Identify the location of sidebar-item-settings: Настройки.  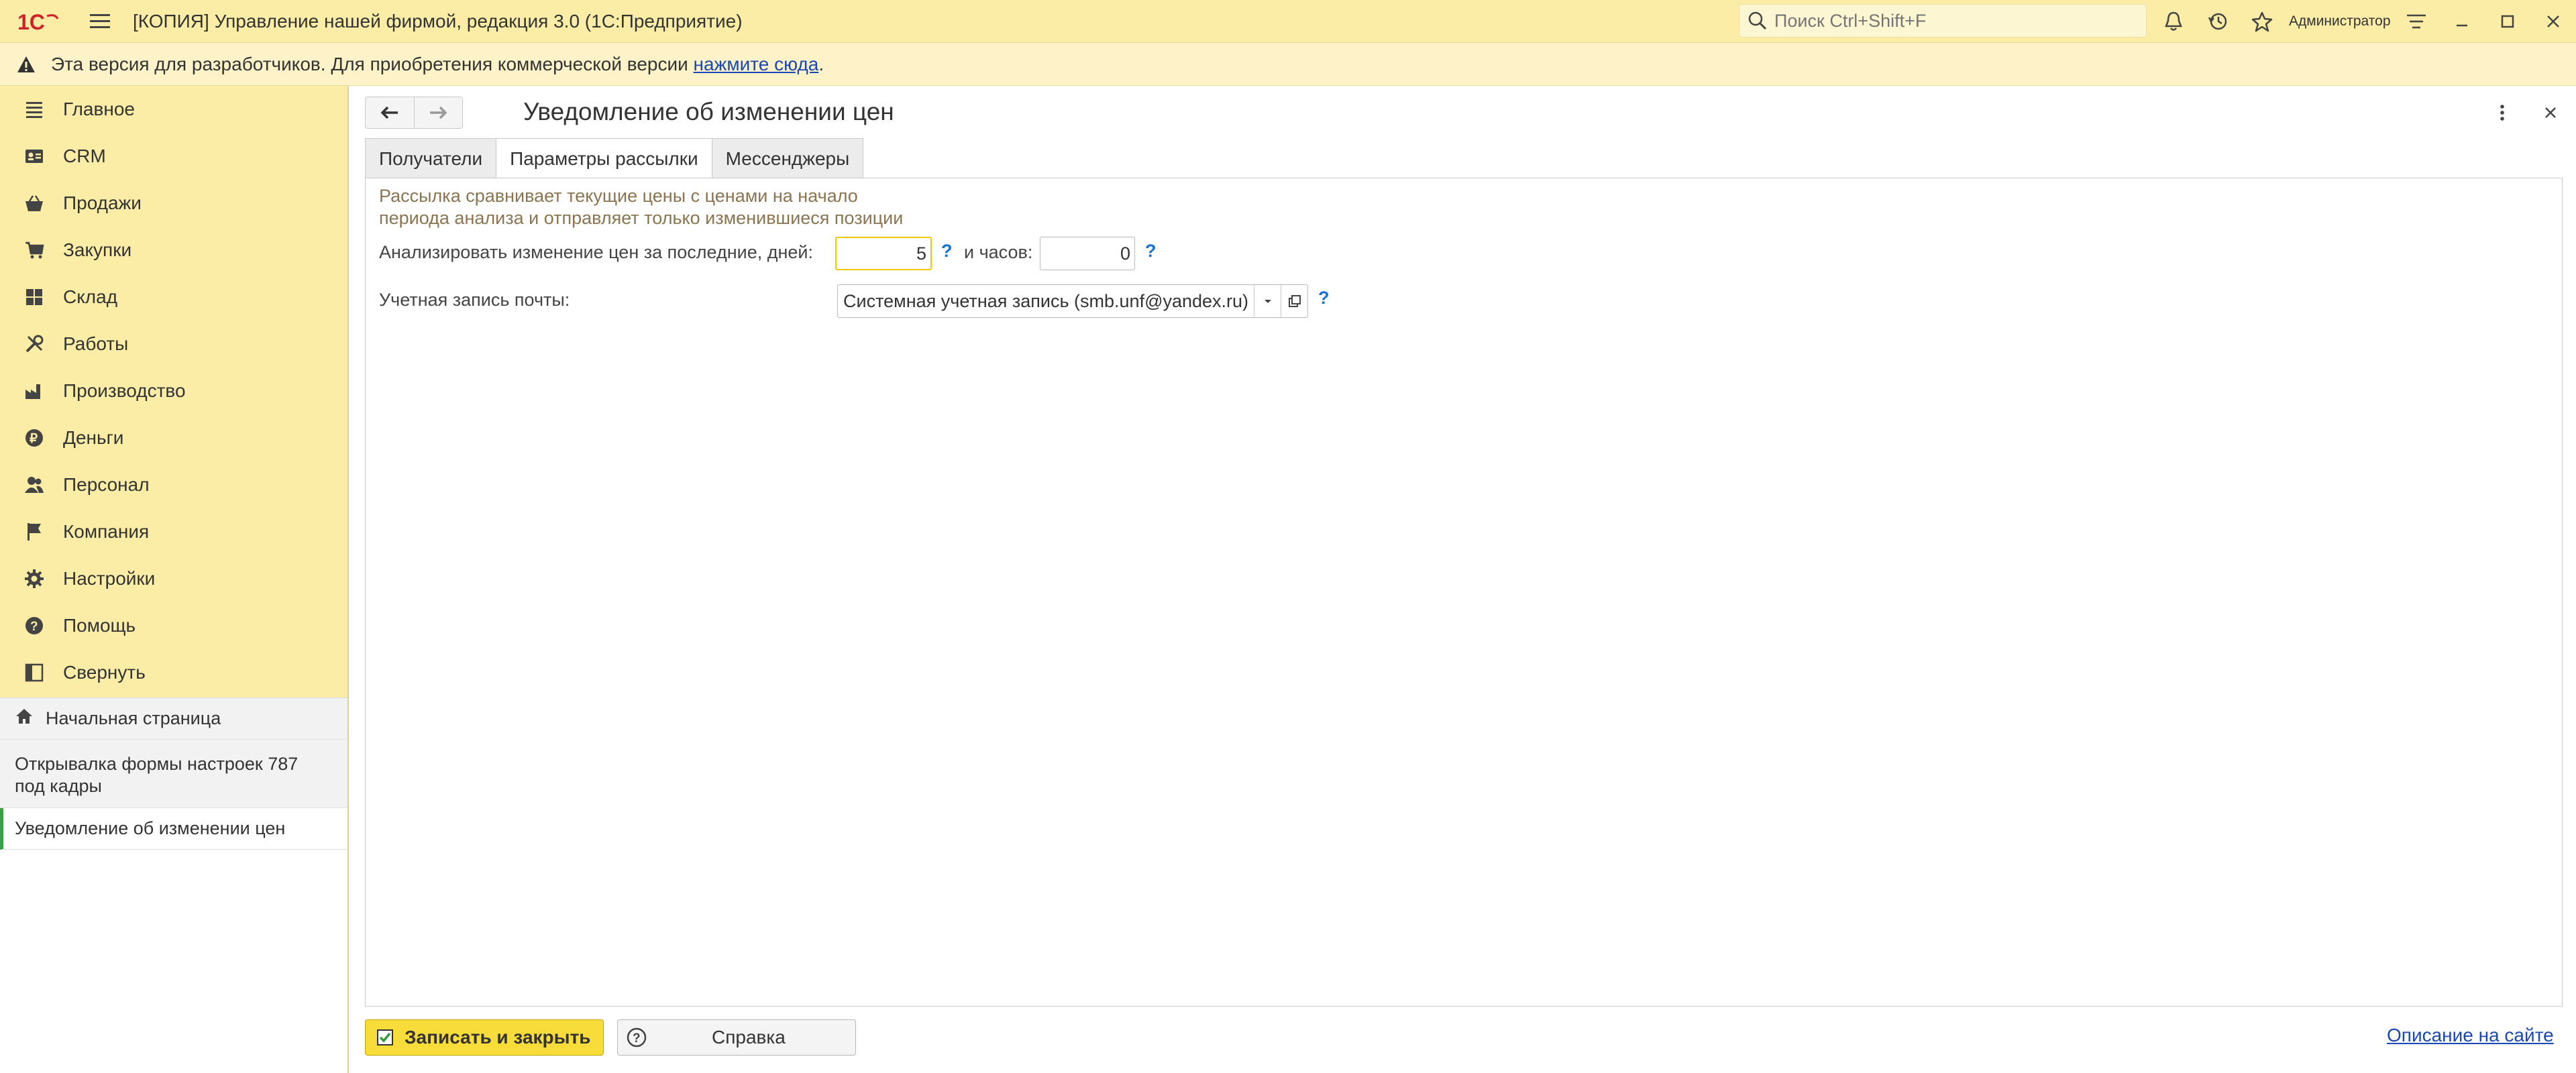
(173, 578).